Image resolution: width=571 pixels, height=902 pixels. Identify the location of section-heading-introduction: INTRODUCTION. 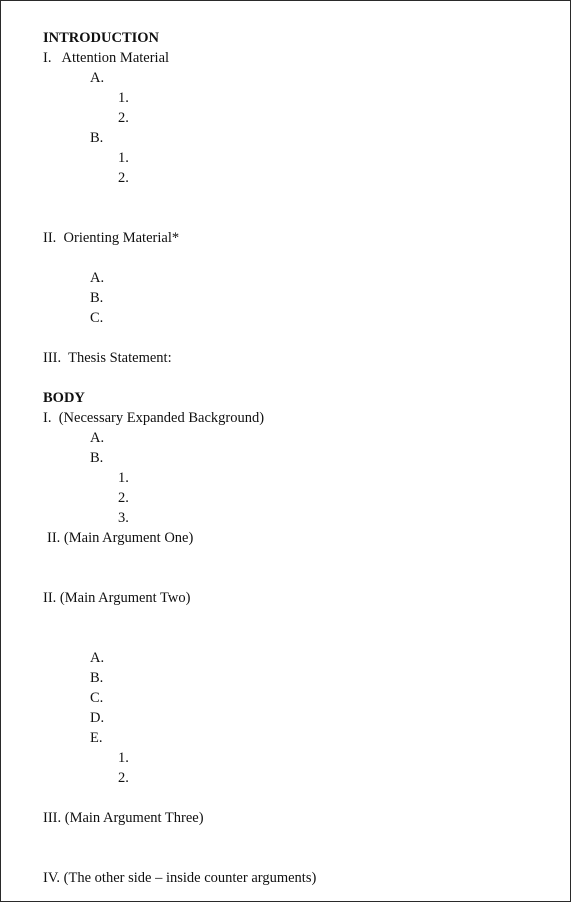
(101, 38).